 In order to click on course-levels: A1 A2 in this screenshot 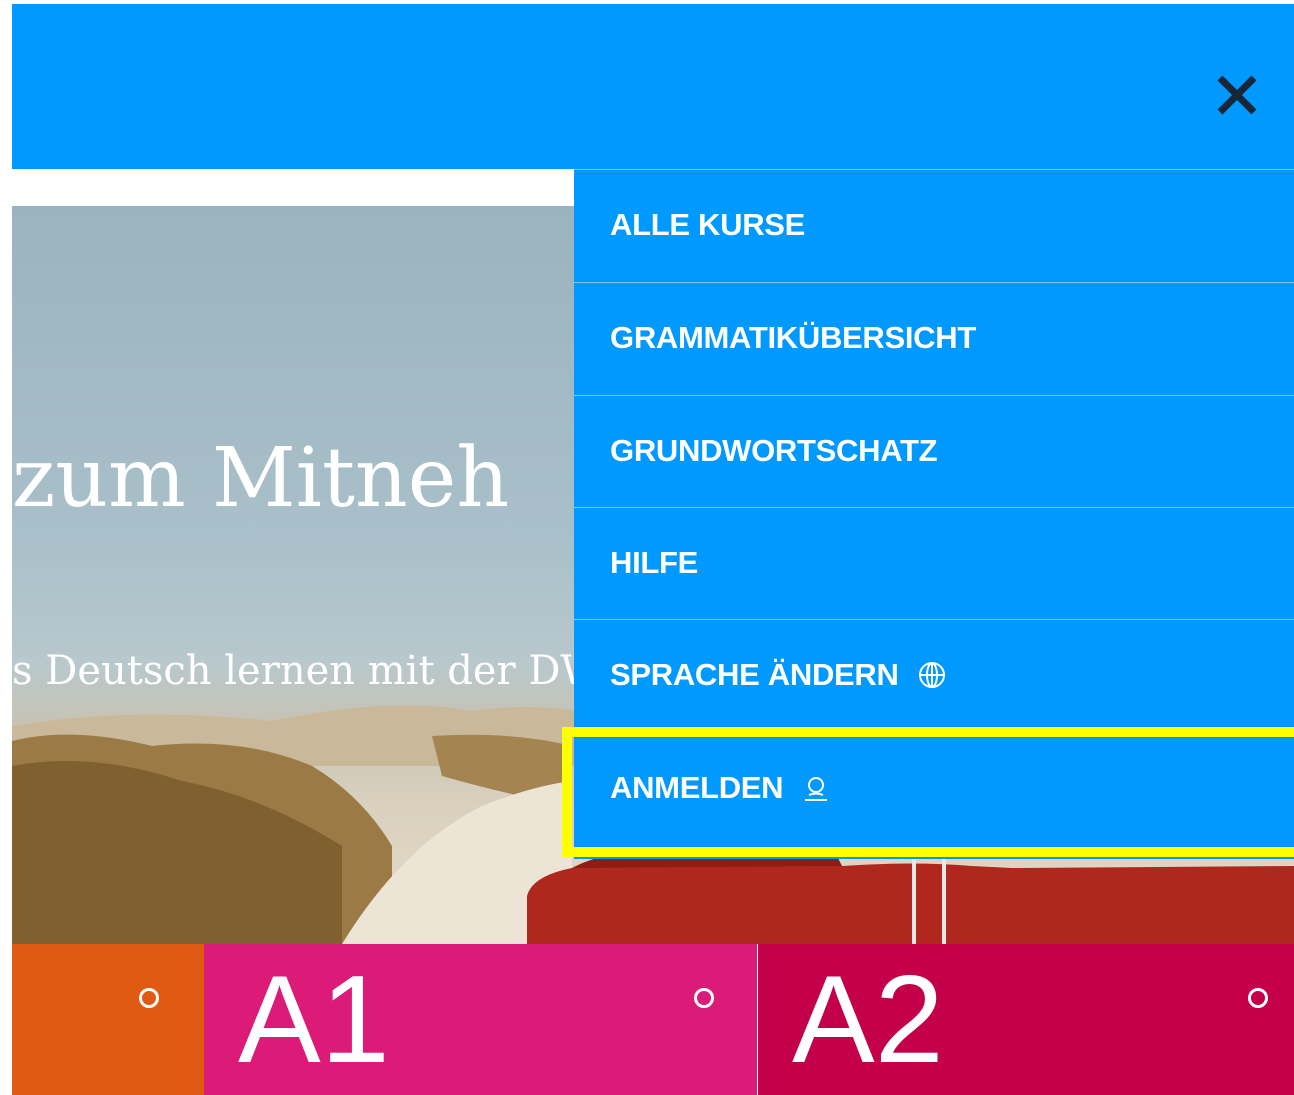, I will do `click(653, 1019)`.